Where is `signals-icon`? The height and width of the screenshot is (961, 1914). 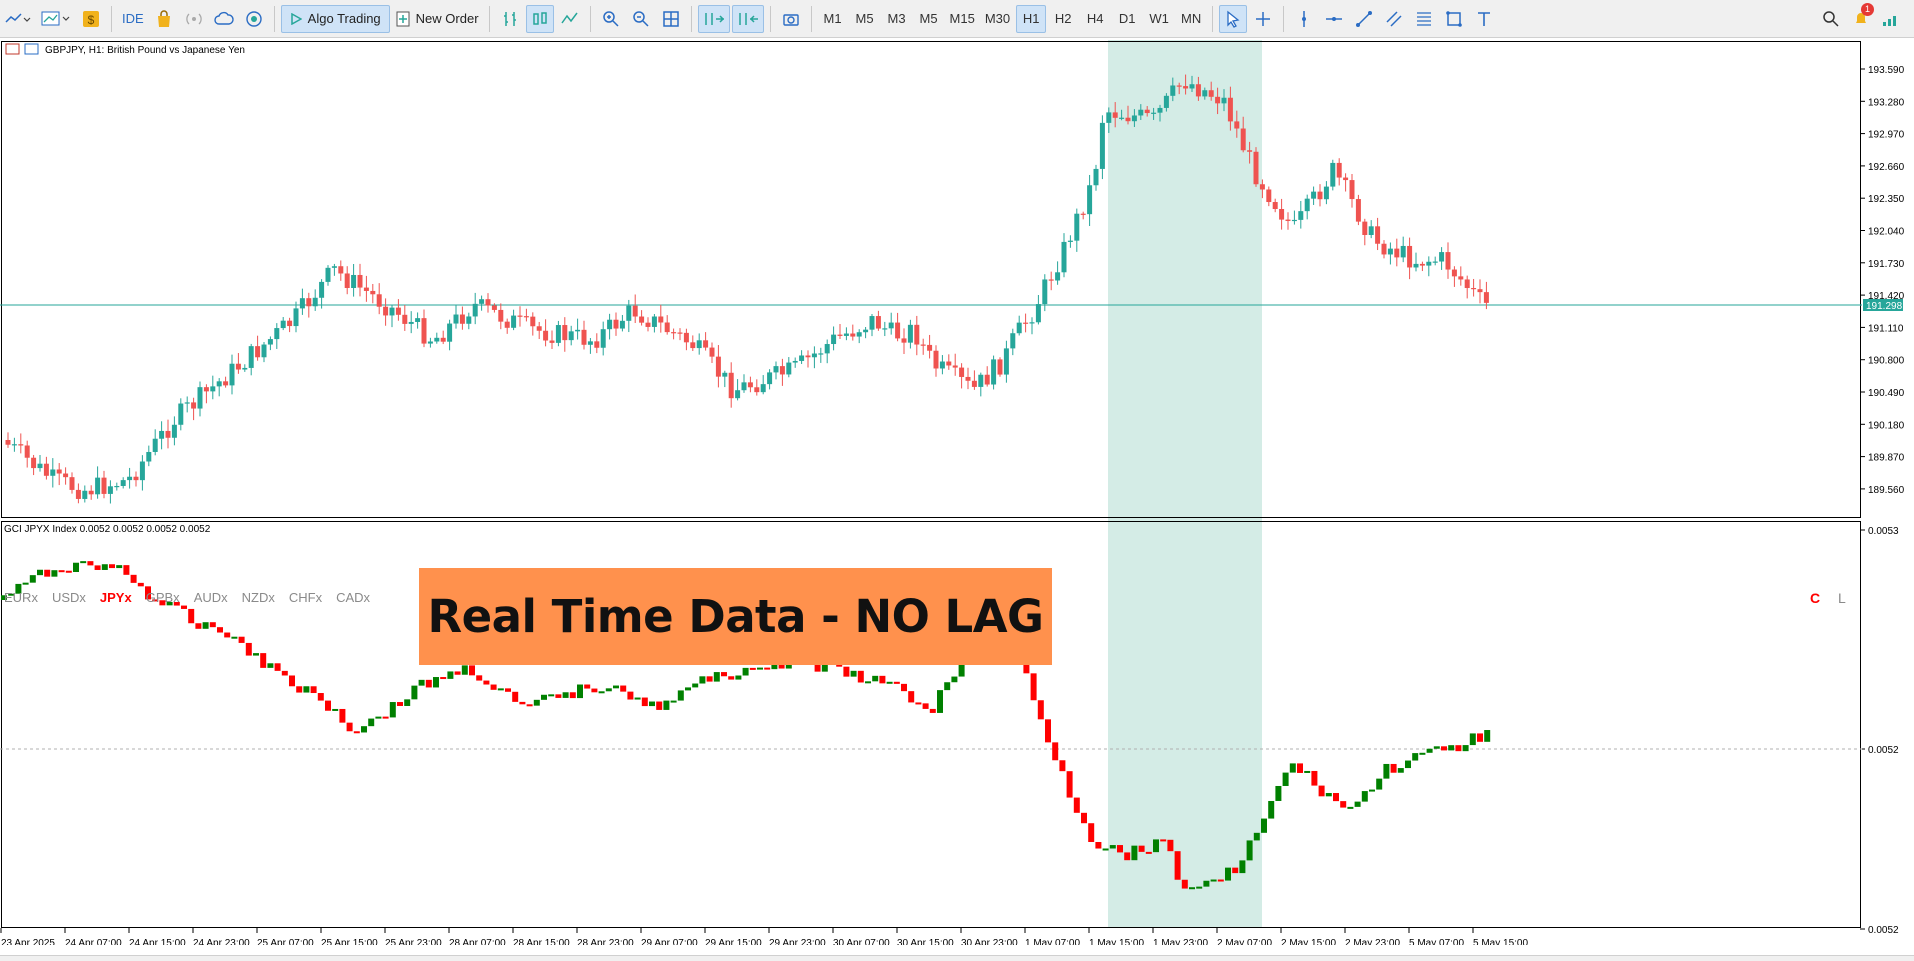
signals-icon is located at coordinates (194, 19).